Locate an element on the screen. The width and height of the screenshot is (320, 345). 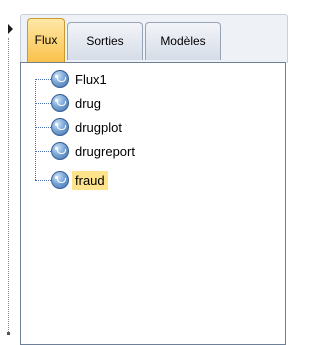
tree-item-drugreport: drugreport is located at coordinates (86, 151).